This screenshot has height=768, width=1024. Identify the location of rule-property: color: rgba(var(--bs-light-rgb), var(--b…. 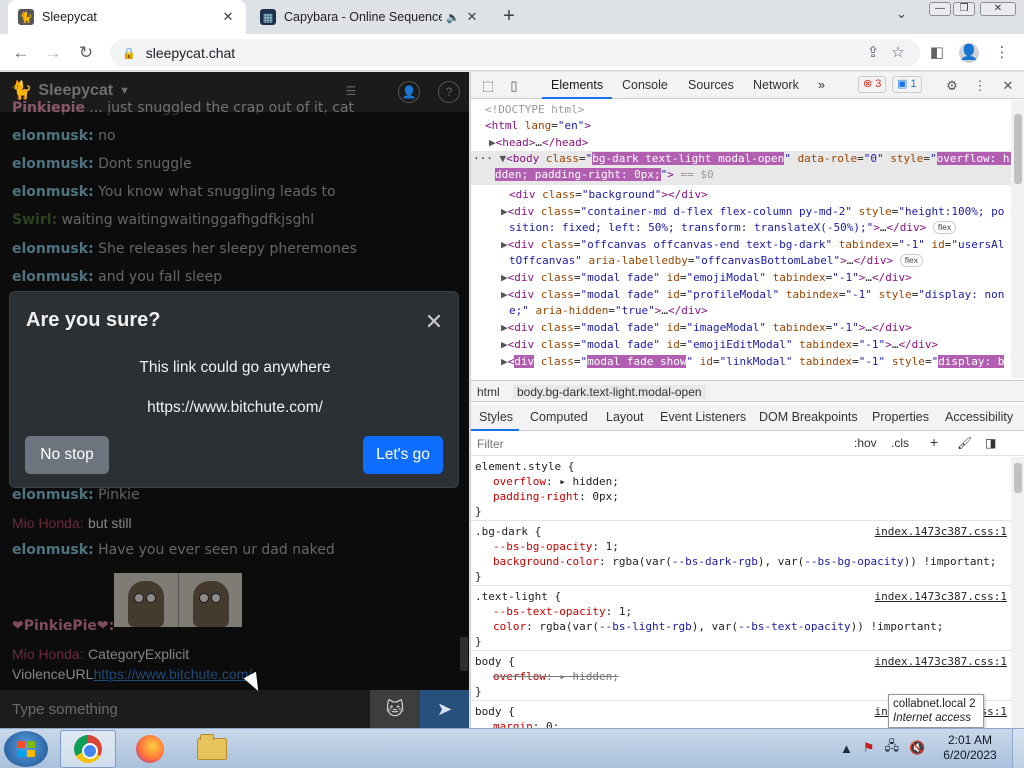
(718, 626).